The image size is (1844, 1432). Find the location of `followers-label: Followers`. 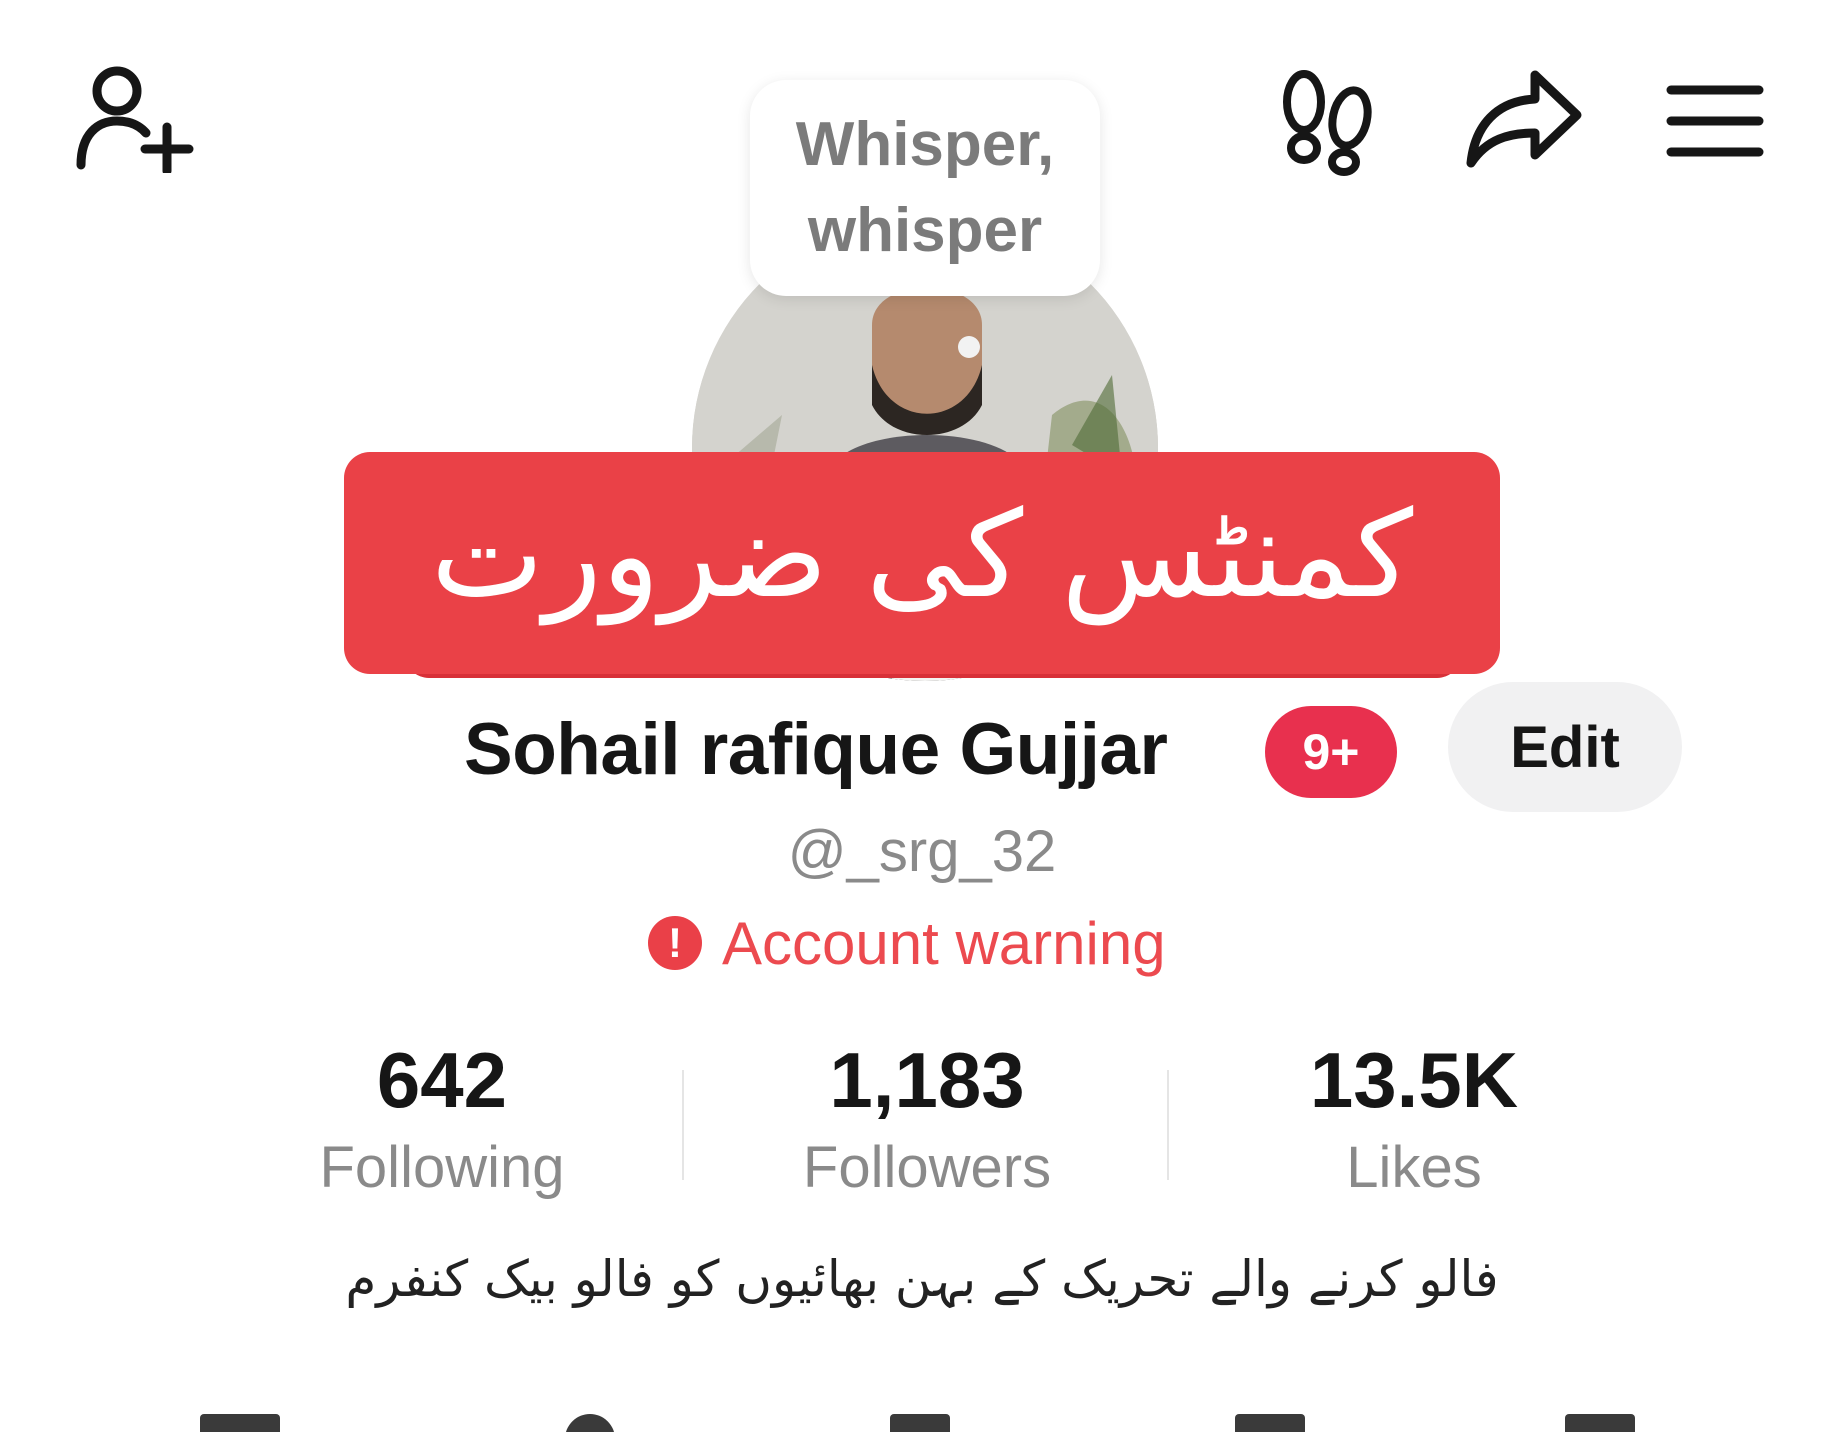

followers-label: Followers is located at coordinates (927, 1167).